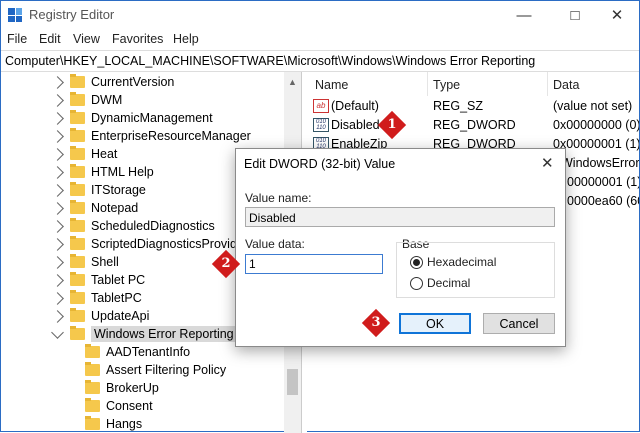 This screenshot has height=433, width=640. Describe the element at coordinates (547, 163) in the screenshot. I see `dialog-close-icon: ✕` at that location.